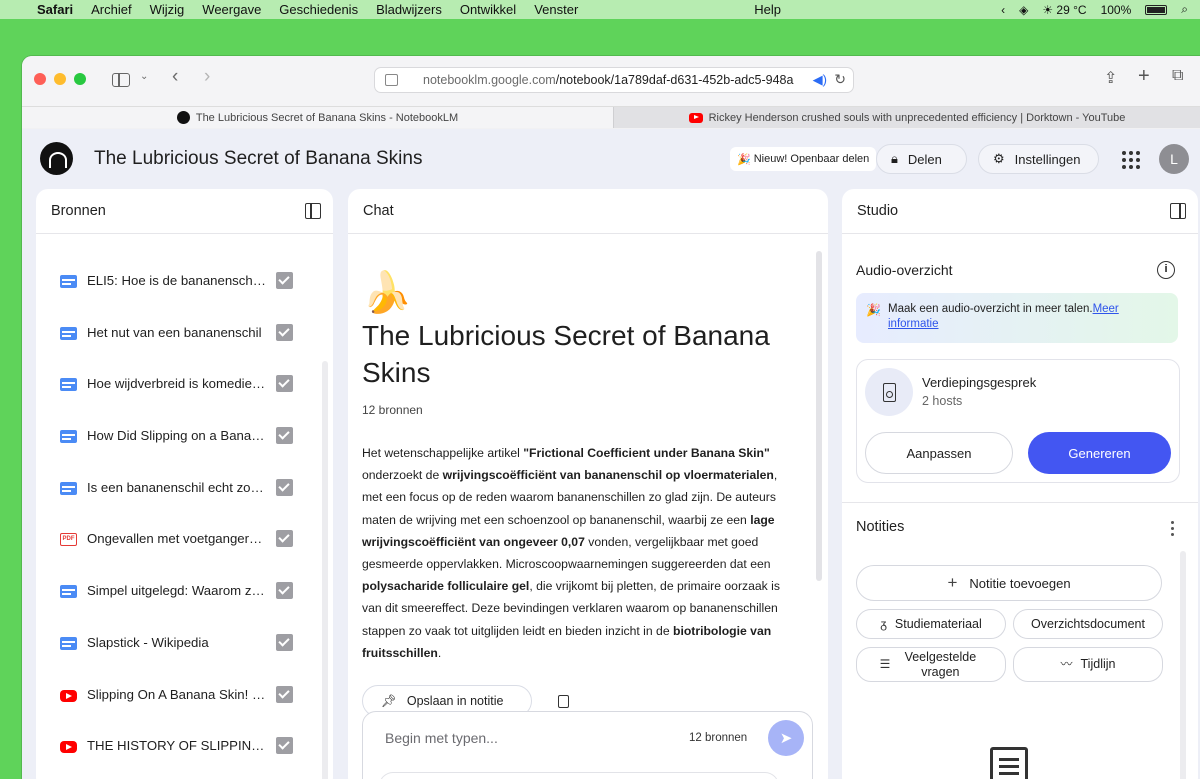 This screenshot has height=779, width=1200. Describe the element at coordinates (167, 9) in the screenshot. I see `menu-wijzig: Wijzig` at that location.